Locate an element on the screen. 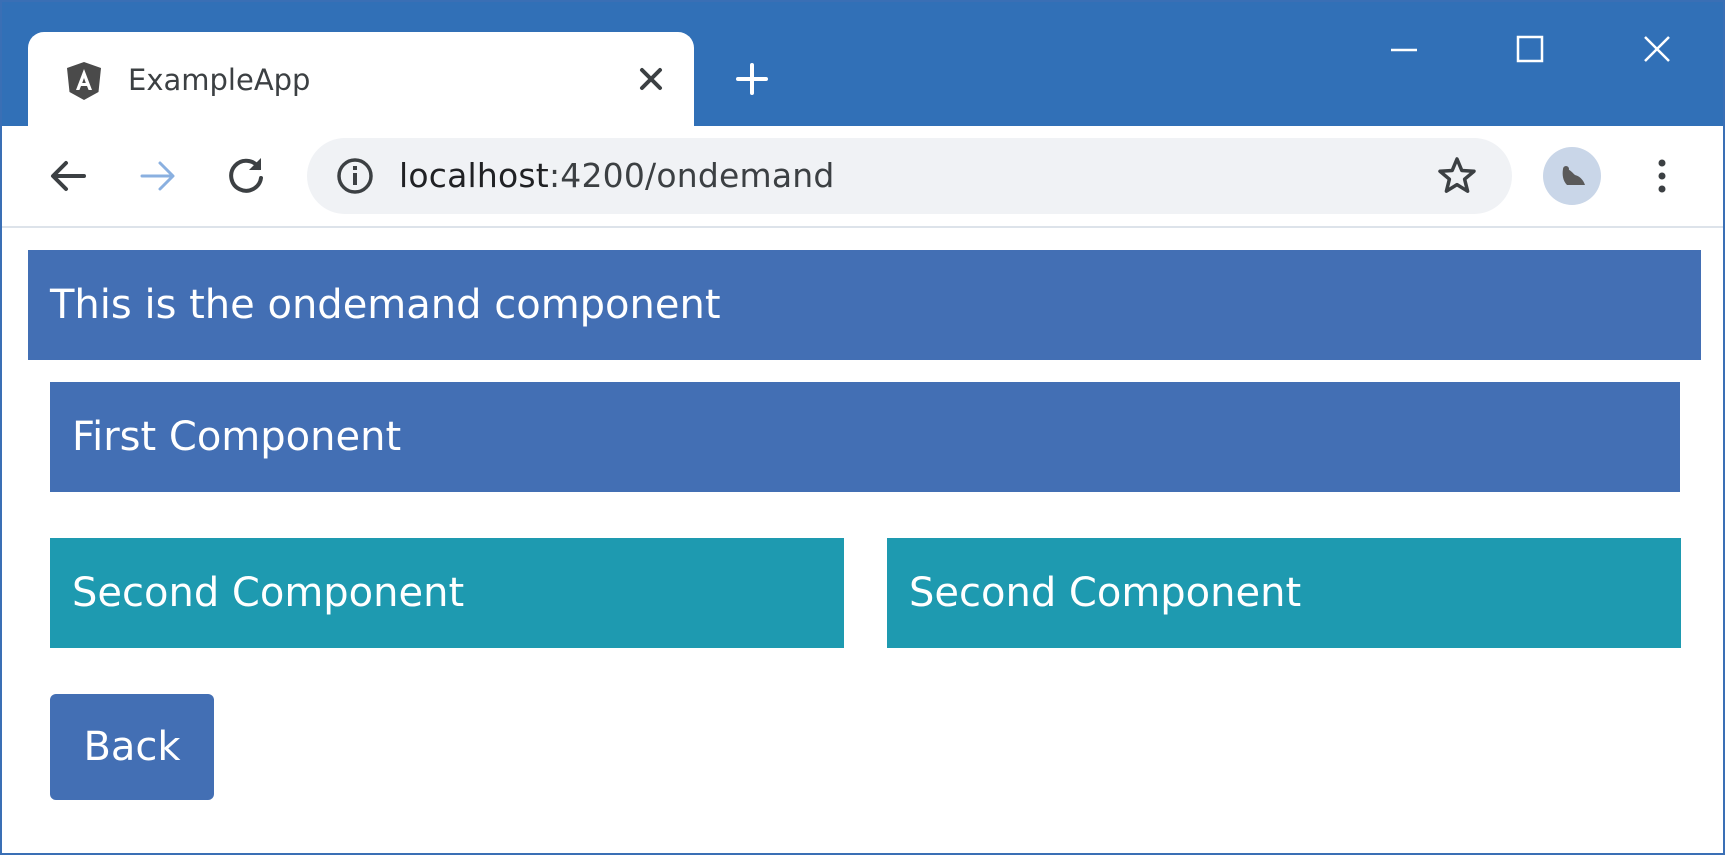 This screenshot has height=855, width=1725. info-icon is located at coordinates (355, 176).